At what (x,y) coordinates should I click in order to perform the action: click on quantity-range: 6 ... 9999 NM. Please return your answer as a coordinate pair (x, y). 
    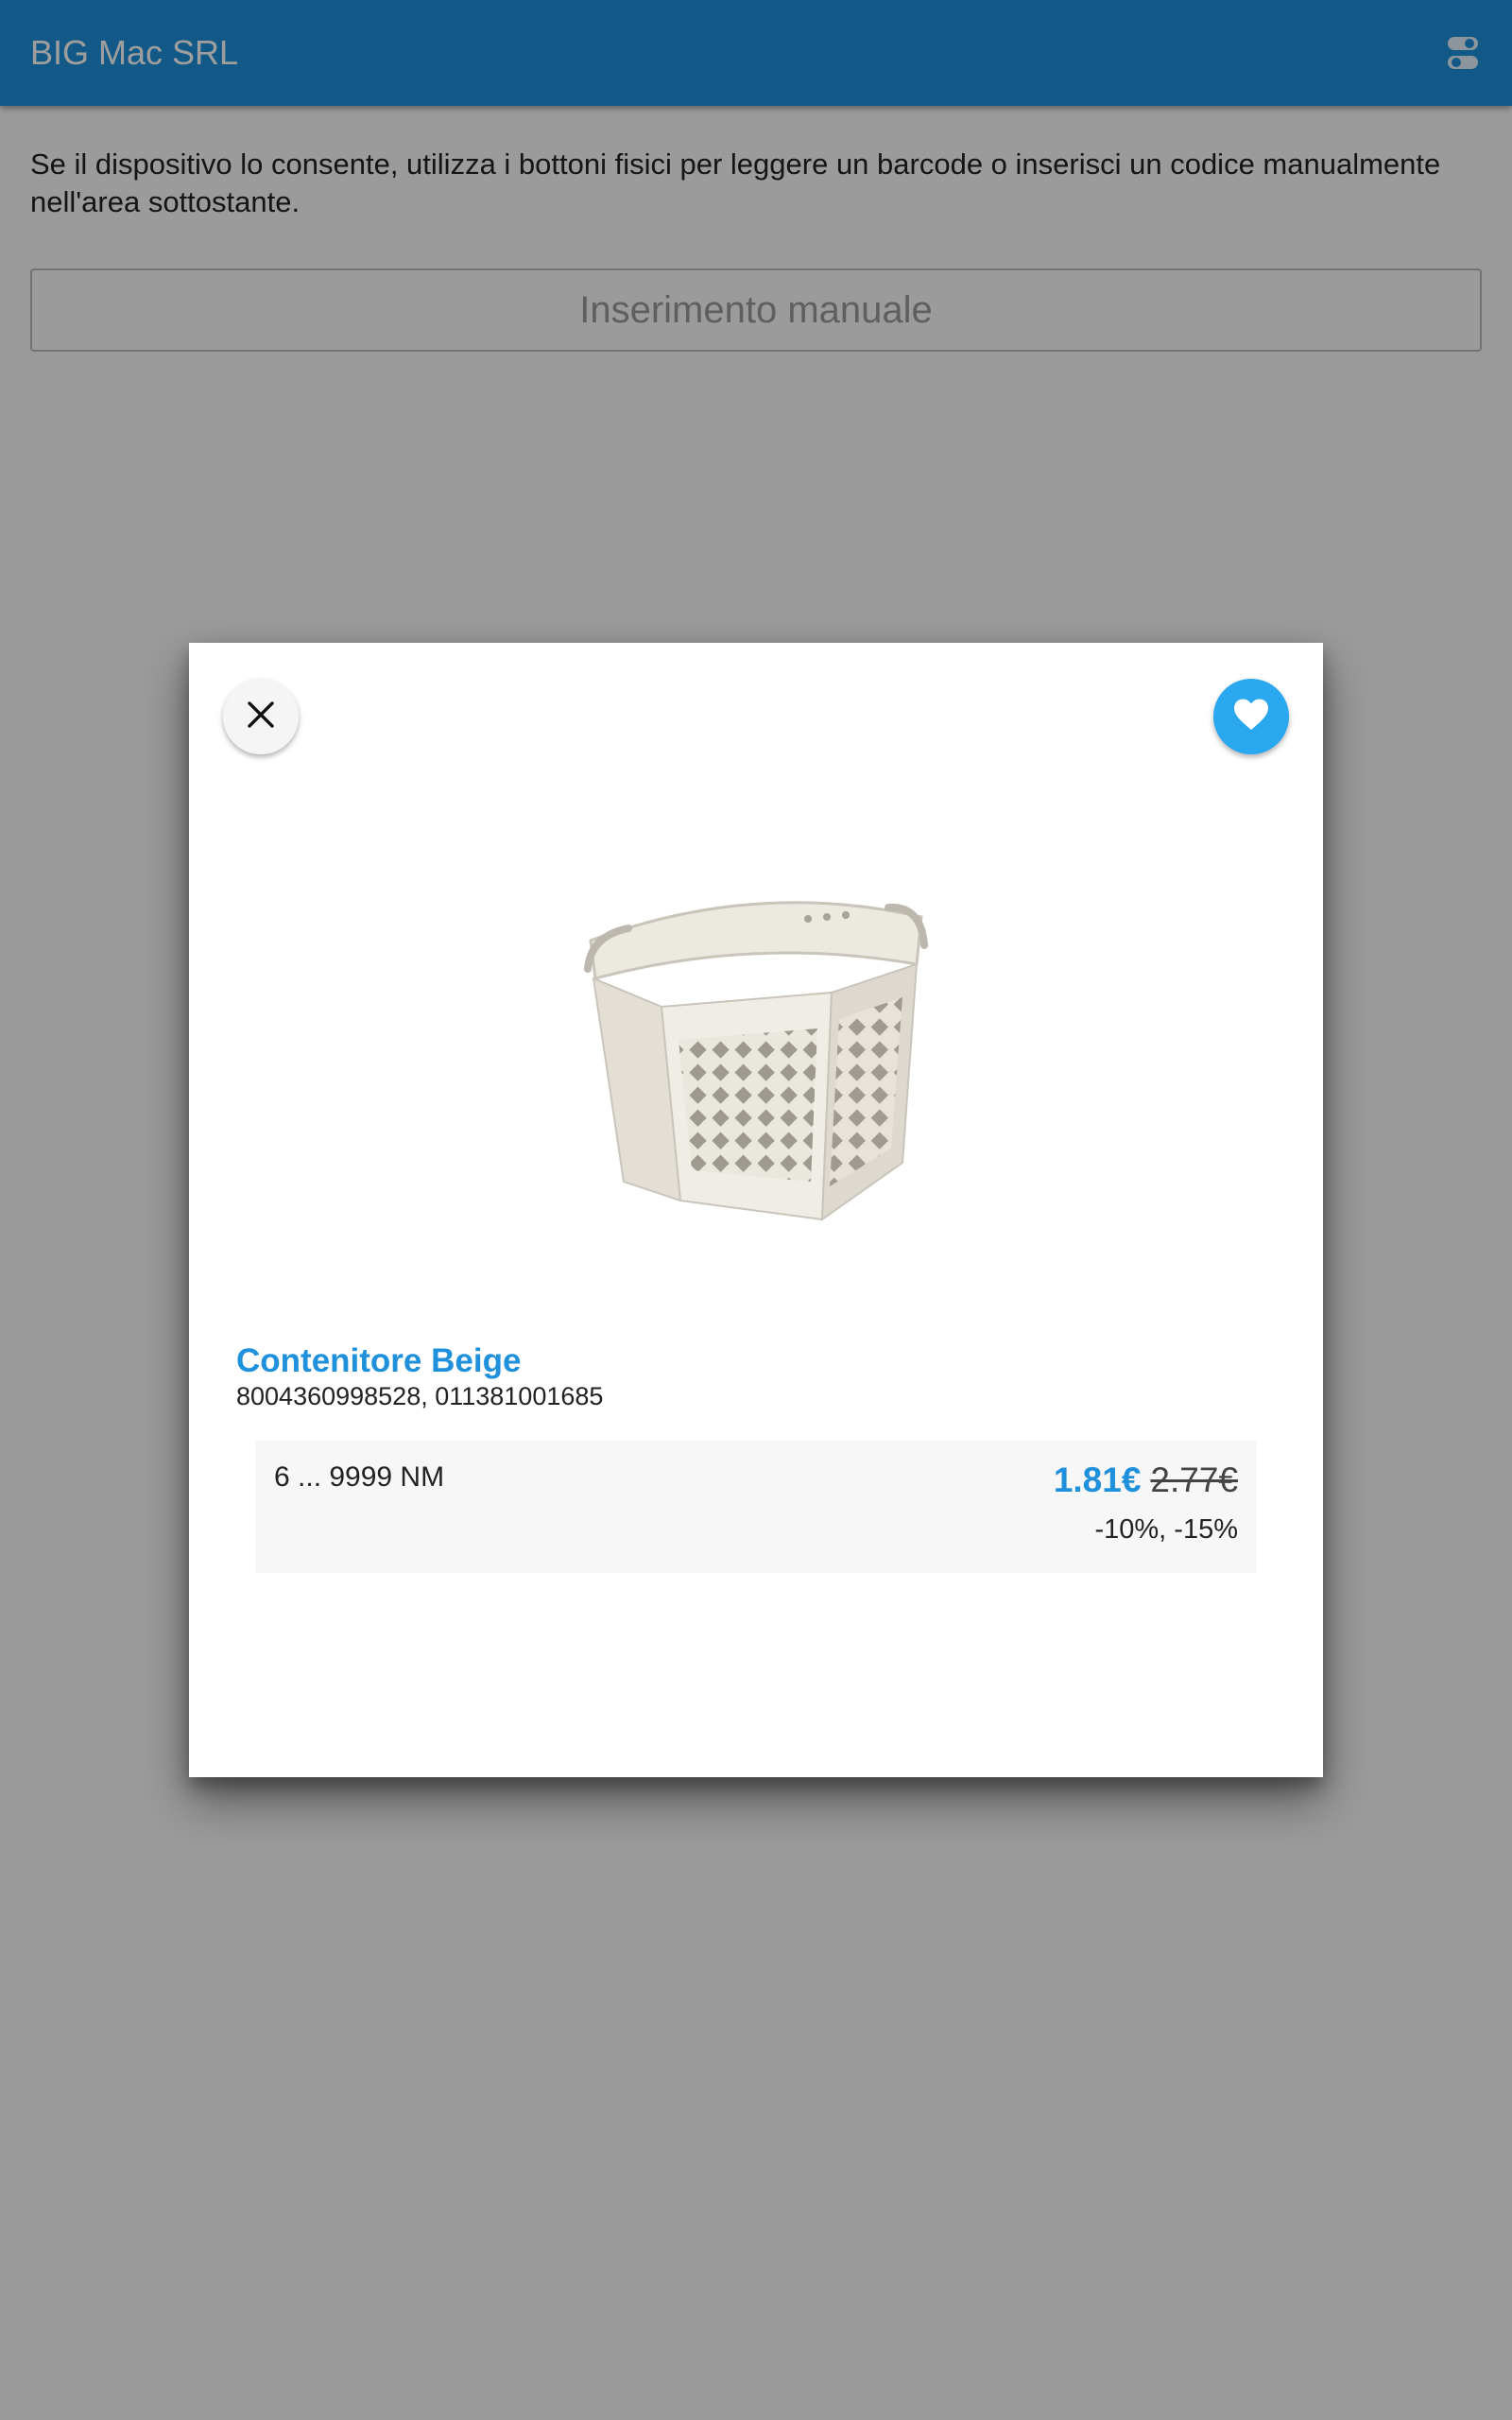
    Looking at the image, I should click on (359, 1477).